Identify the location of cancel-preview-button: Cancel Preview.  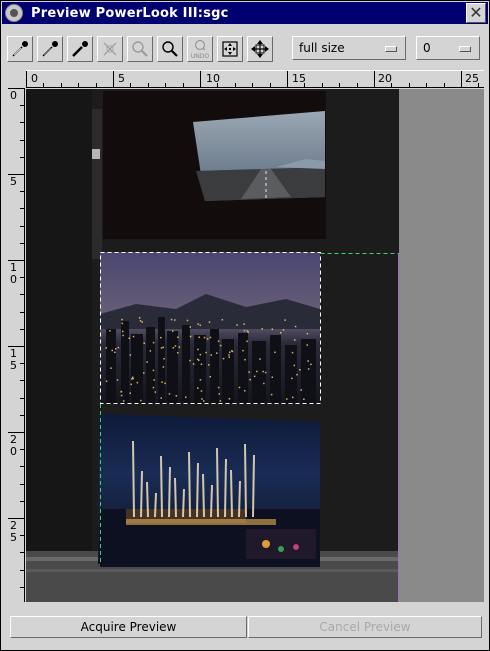
(365, 627).